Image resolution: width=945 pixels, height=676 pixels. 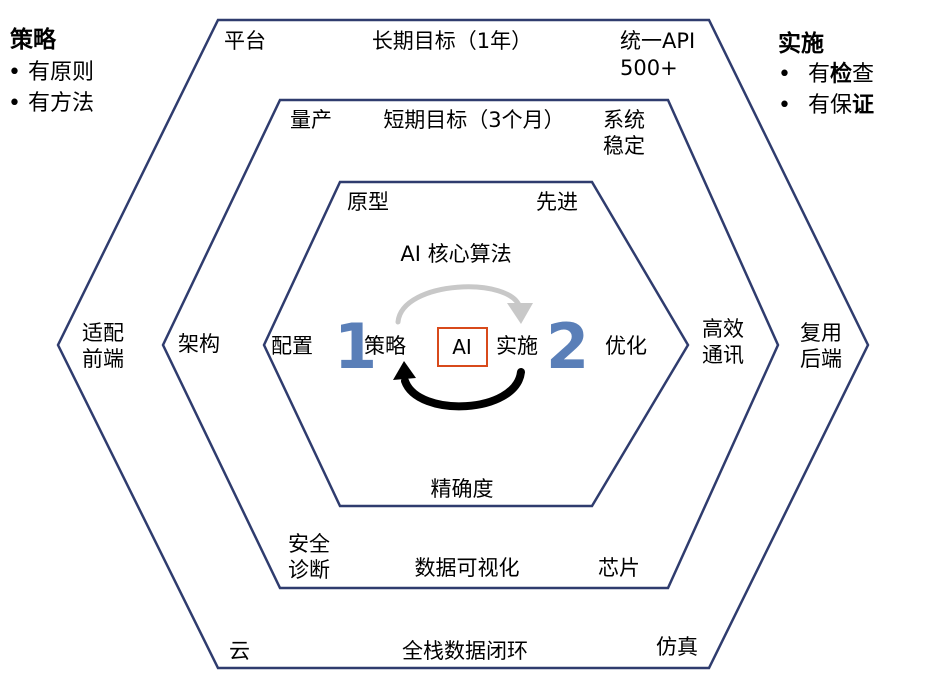 I want to click on middle-bottom-left-line-1: 安全, so click(x=309, y=544).